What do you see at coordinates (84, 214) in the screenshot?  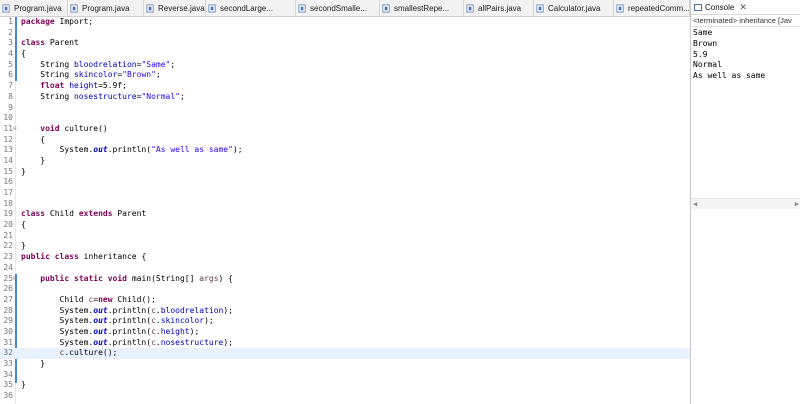 I see `code-text: class Child extends Parent` at bounding box center [84, 214].